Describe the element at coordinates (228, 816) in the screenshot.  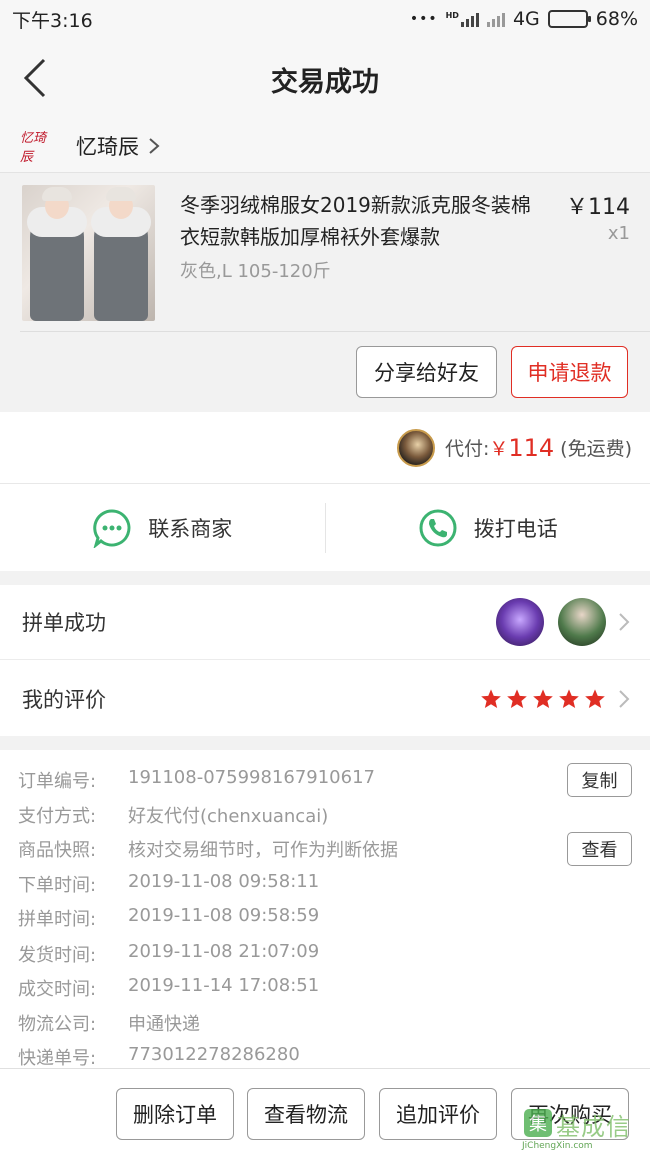
I see `order-info-value: 好友代付(chenxuancai)` at that location.